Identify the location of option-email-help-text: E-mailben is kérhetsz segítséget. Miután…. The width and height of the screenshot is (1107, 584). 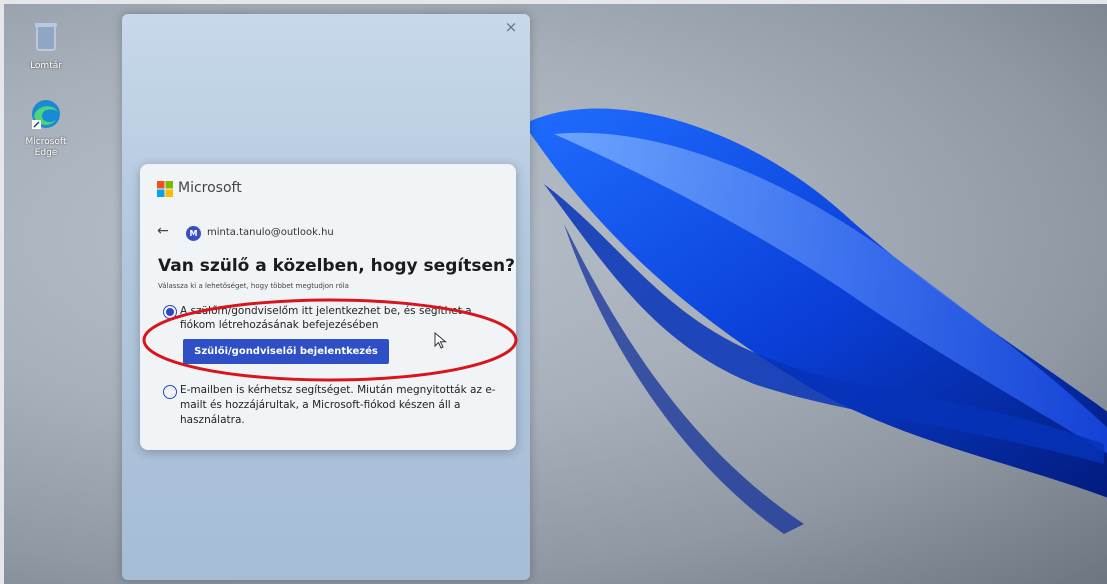
(338, 405).